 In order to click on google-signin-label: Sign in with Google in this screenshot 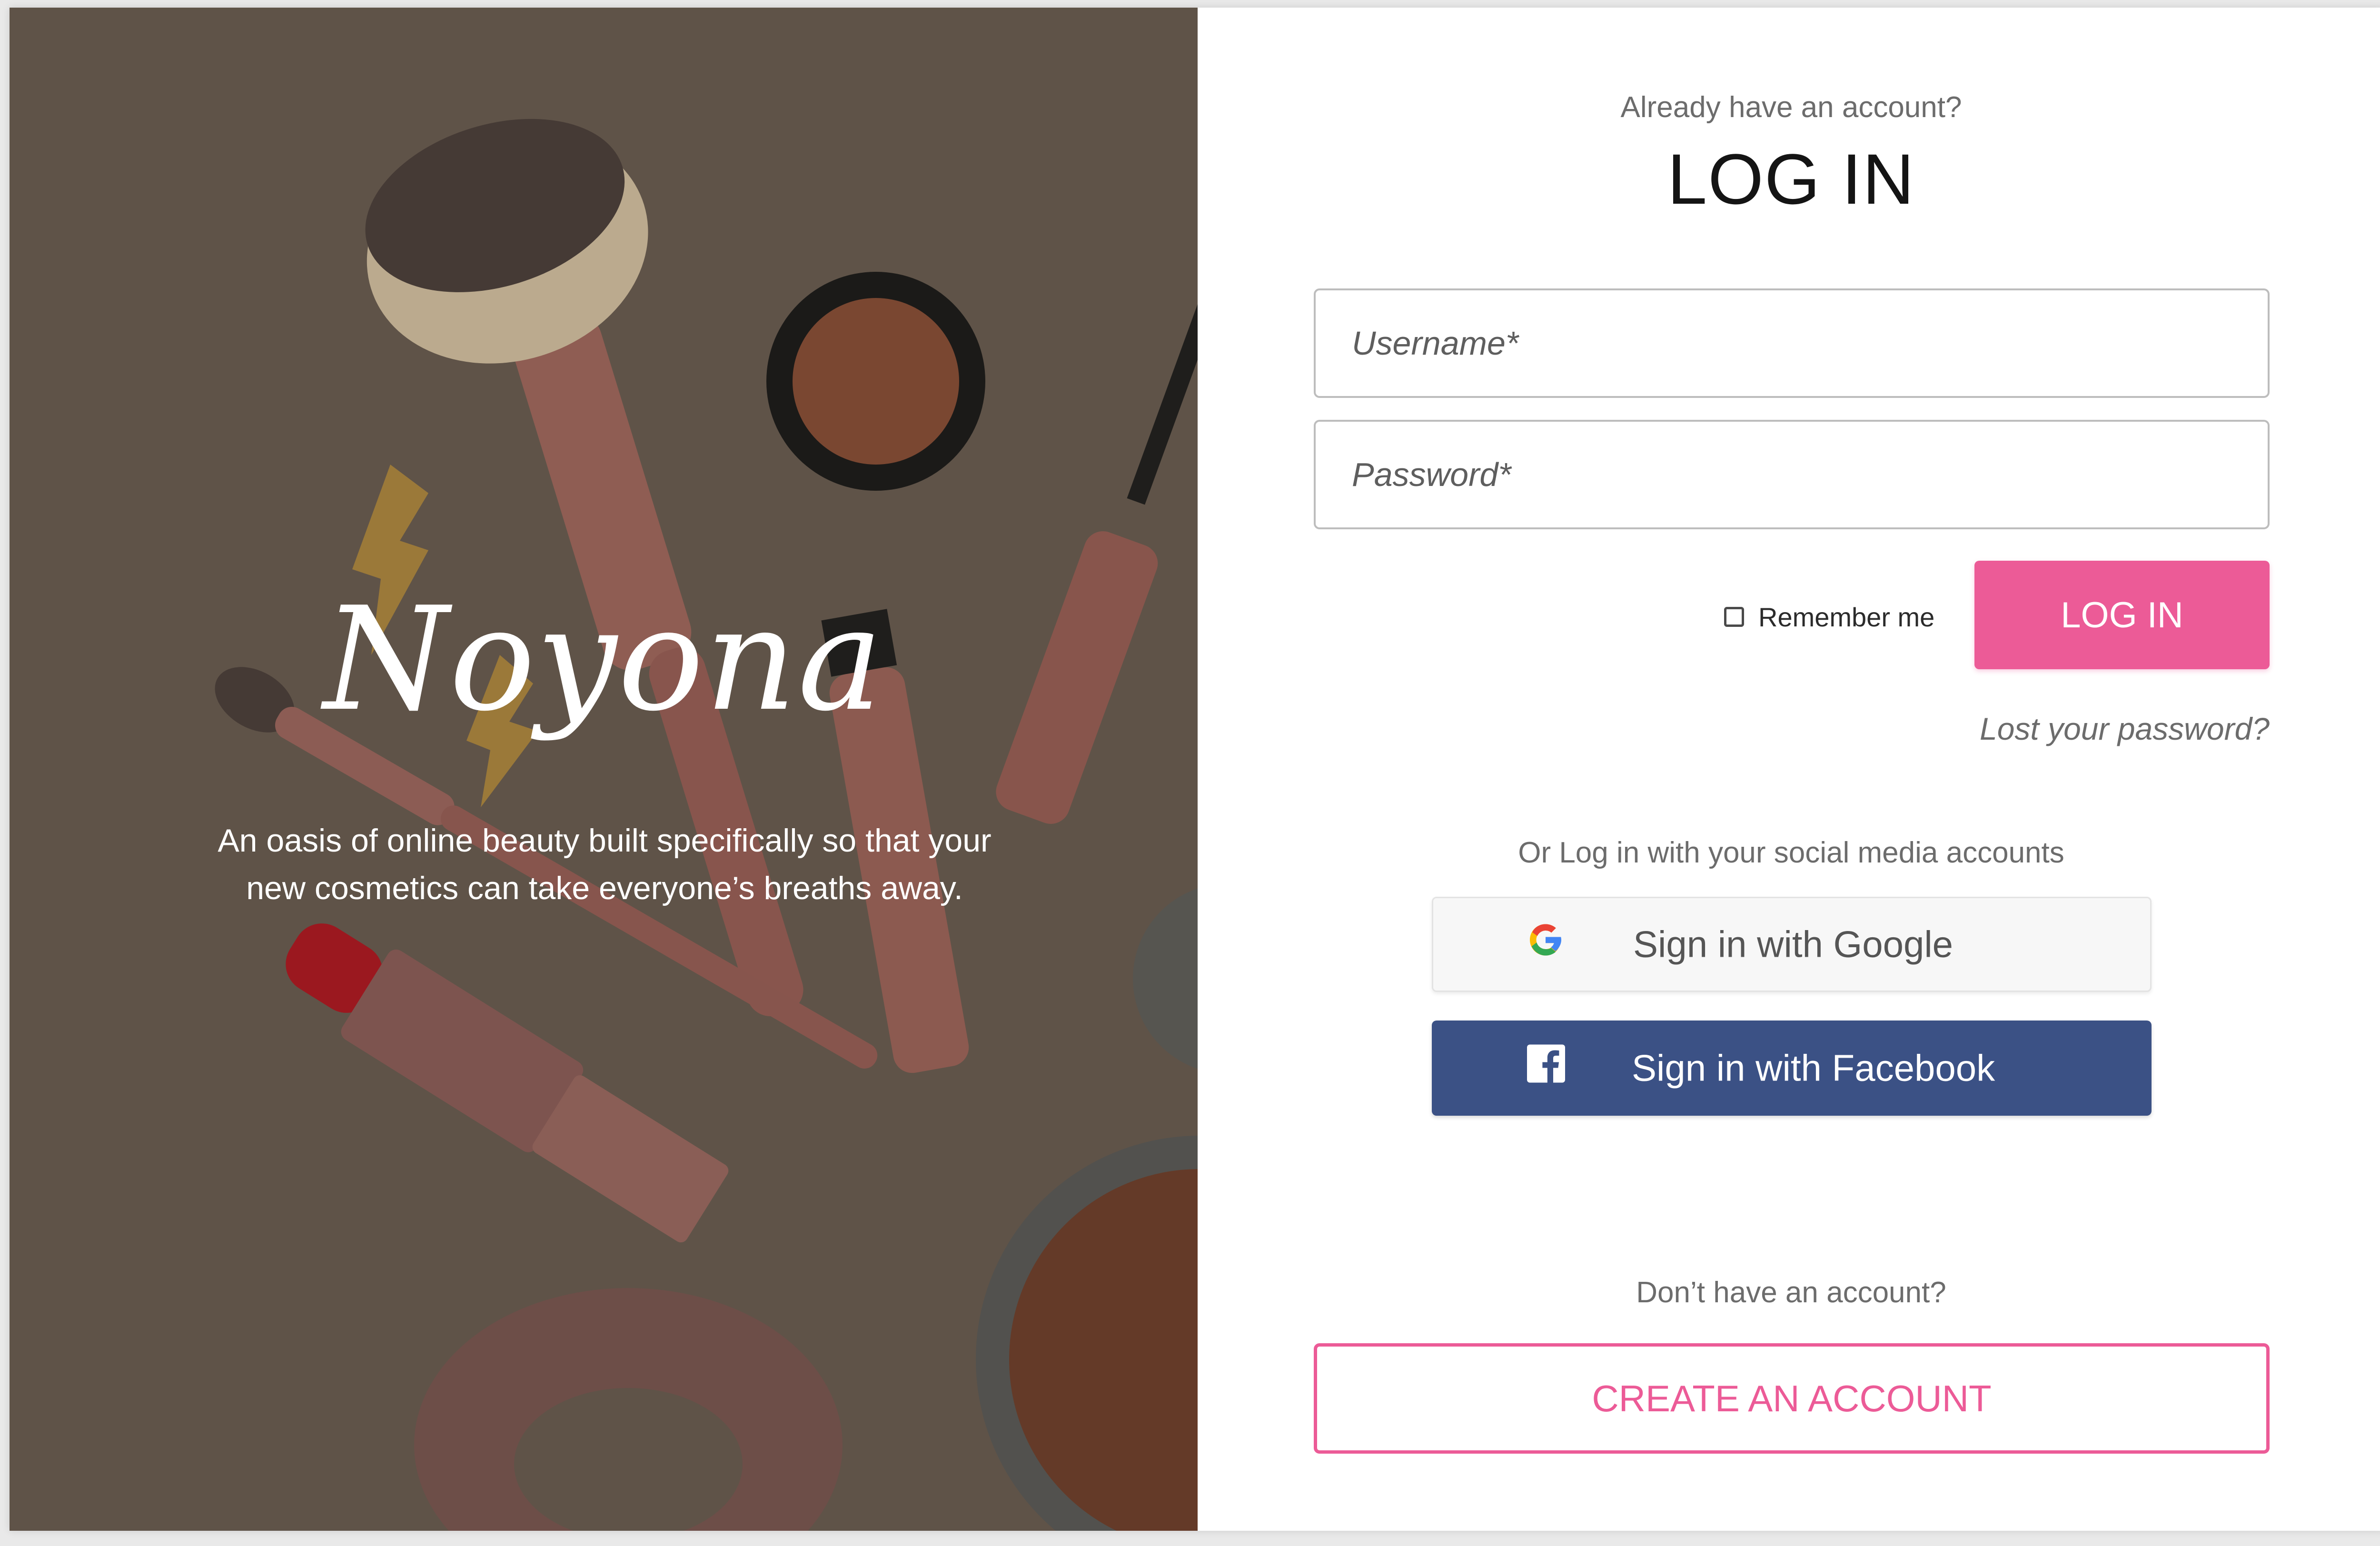, I will do `click(1793, 944)`.